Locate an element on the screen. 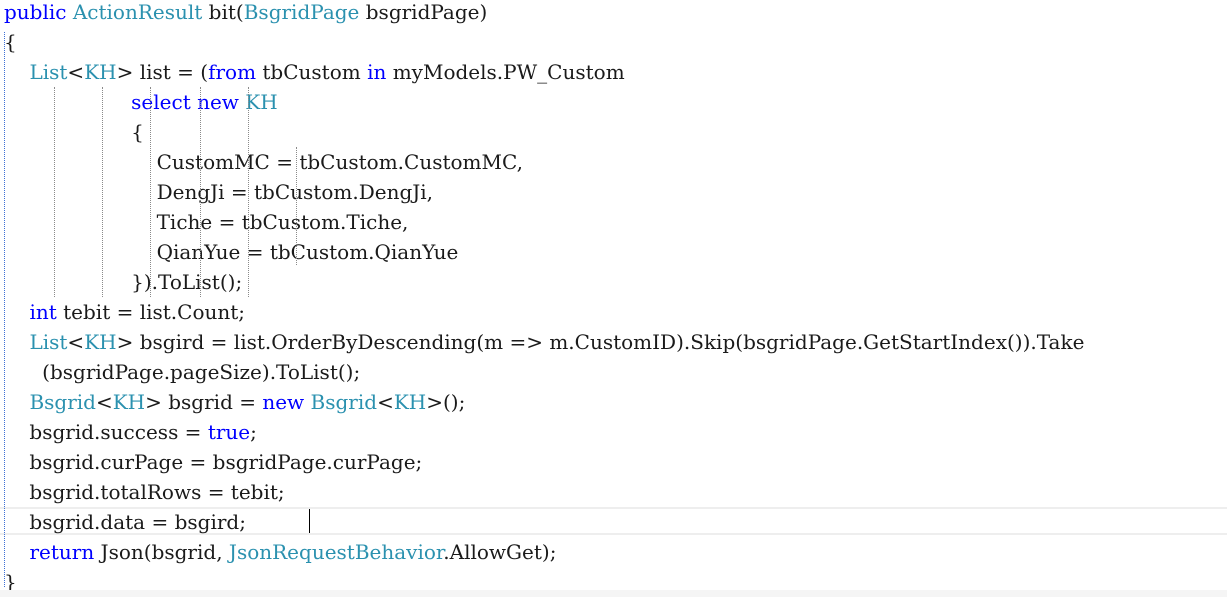  text-token: bsgridPage) is located at coordinates (423, 12).